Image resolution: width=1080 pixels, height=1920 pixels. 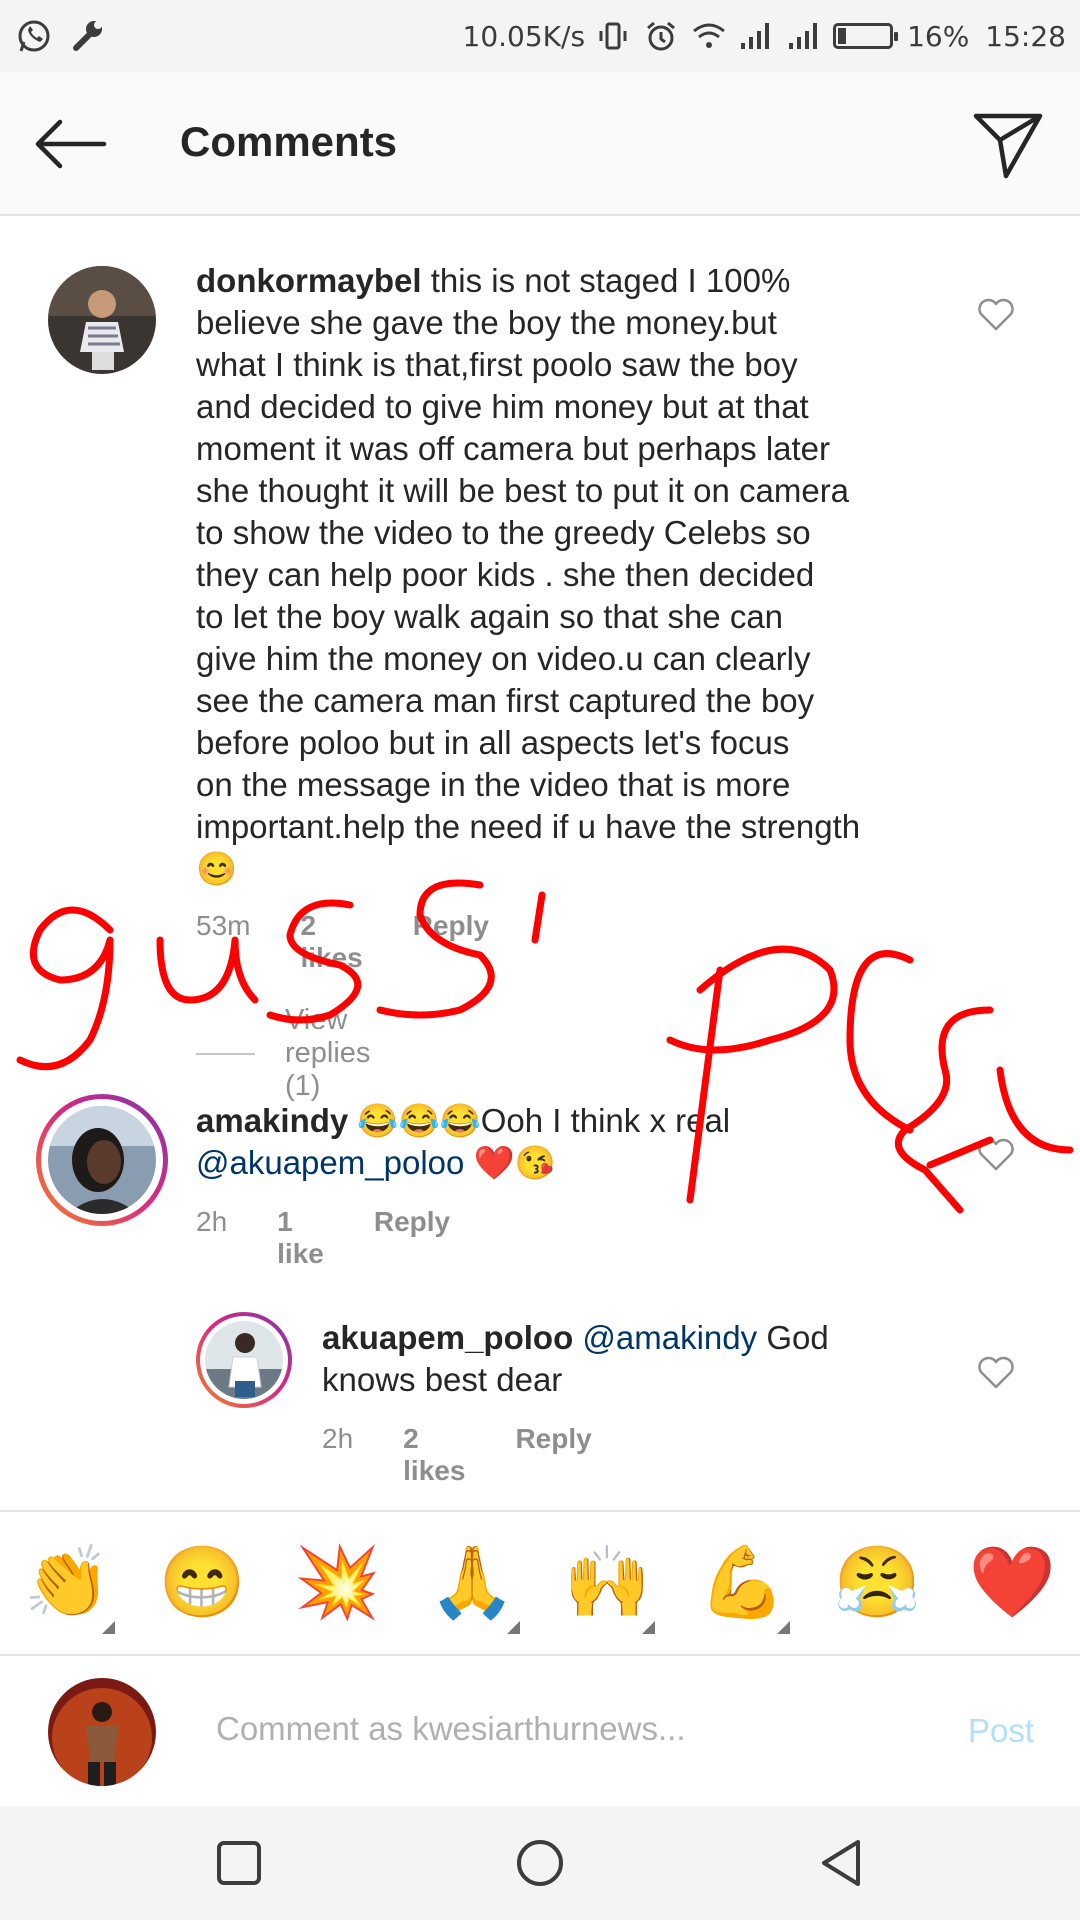 I want to click on status-bar: 10.05K/s 16% 15:28, so click(x=540, y=36).